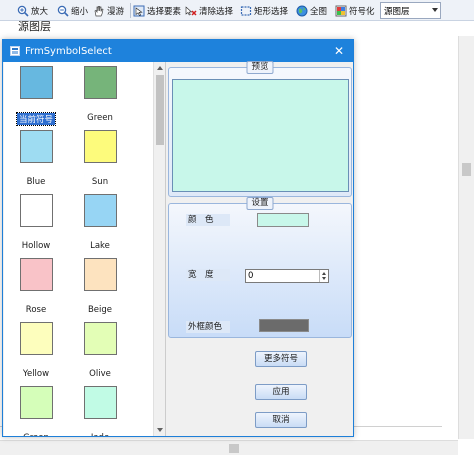 The width and height of the screenshot is (474, 455). What do you see at coordinates (130, 10) in the screenshot?
I see `toolbar-separator` at bounding box center [130, 10].